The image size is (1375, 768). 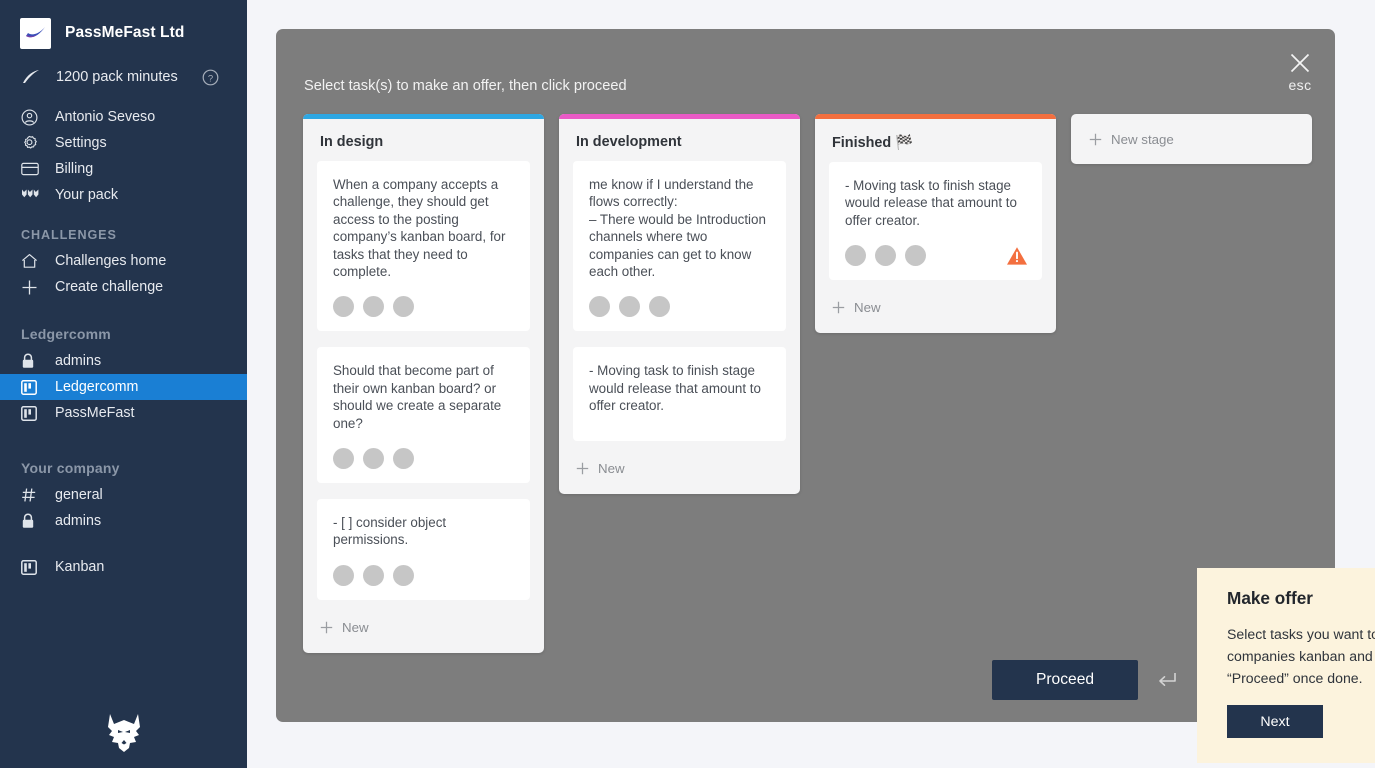 What do you see at coordinates (123, 195) in the screenshot?
I see `sidebar-item-your-pack: Your pack` at bounding box center [123, 195].